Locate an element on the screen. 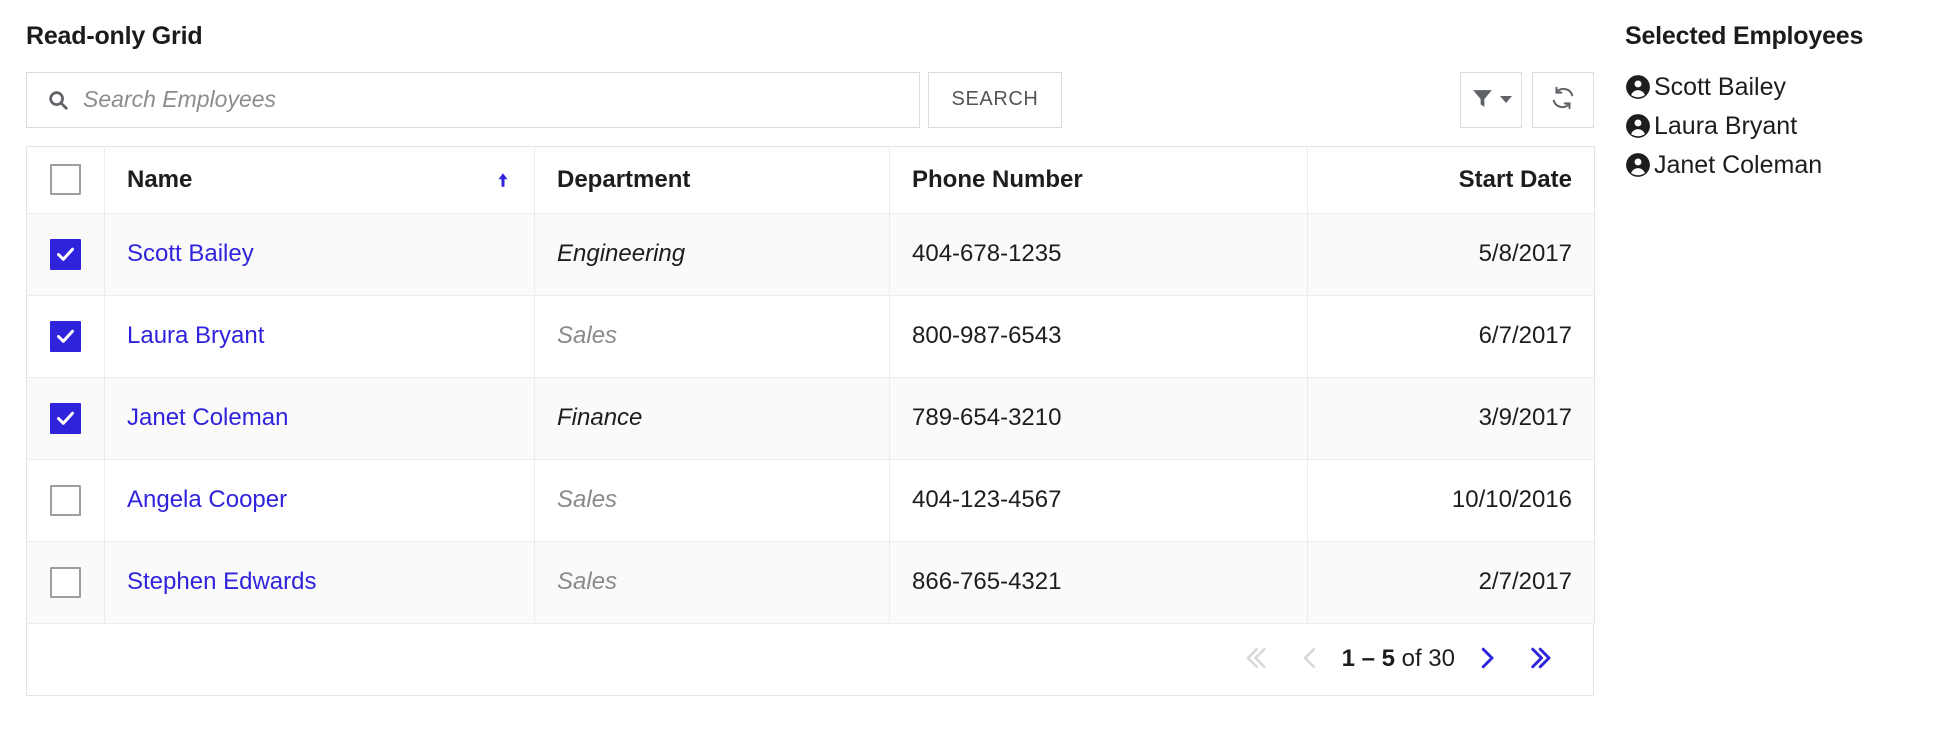  column-header-select is located at coordinates (65, 180).